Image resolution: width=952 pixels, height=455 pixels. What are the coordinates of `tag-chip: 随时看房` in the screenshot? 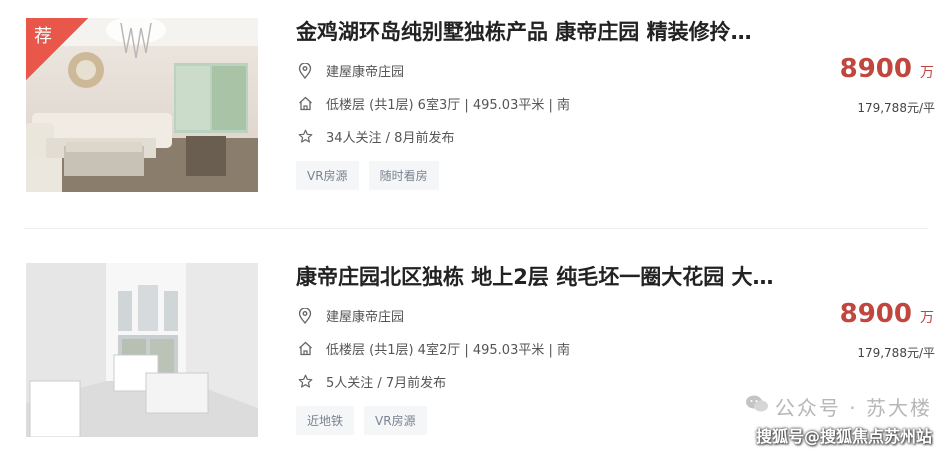 It's located at (403, 175).